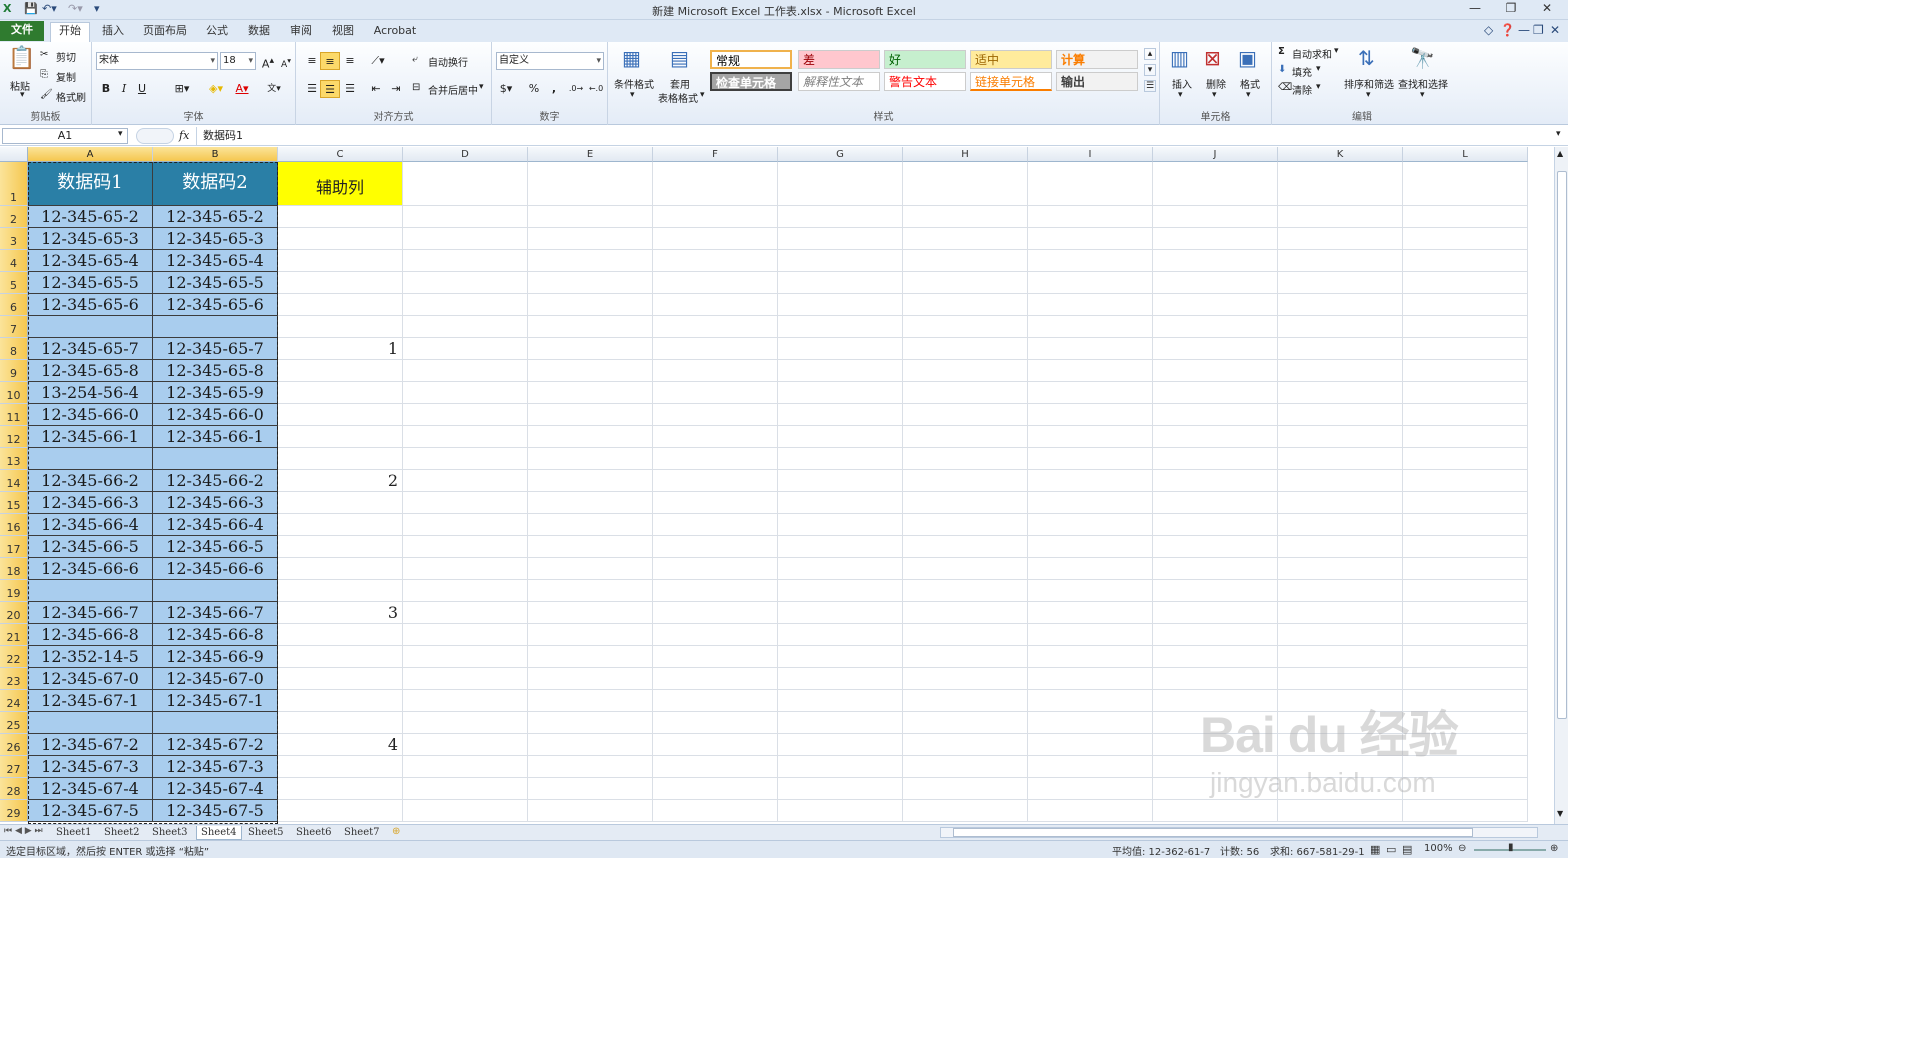 The image size is (1919, 1050). I want to click on tab-view: 视图, so click(343, 32).